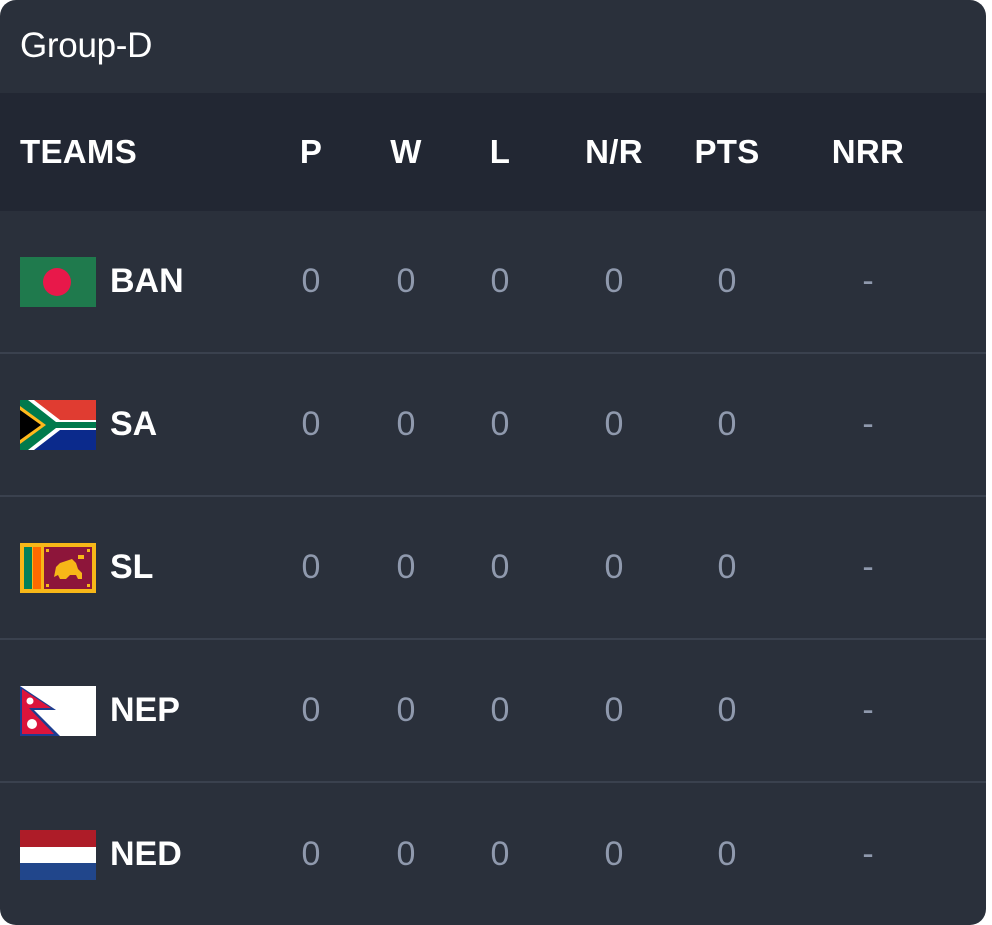  I want to click on team-name: SA, so click(134, 424).